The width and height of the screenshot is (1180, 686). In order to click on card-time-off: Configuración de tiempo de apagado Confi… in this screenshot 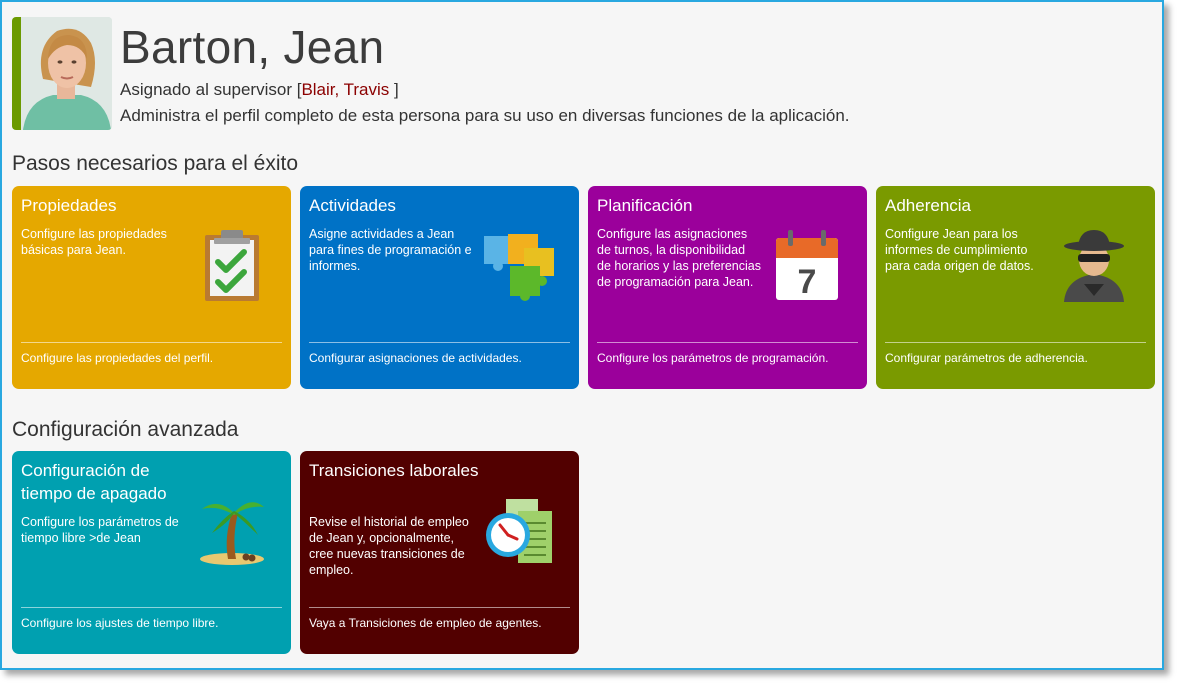, I will do `click(151, 552)`.